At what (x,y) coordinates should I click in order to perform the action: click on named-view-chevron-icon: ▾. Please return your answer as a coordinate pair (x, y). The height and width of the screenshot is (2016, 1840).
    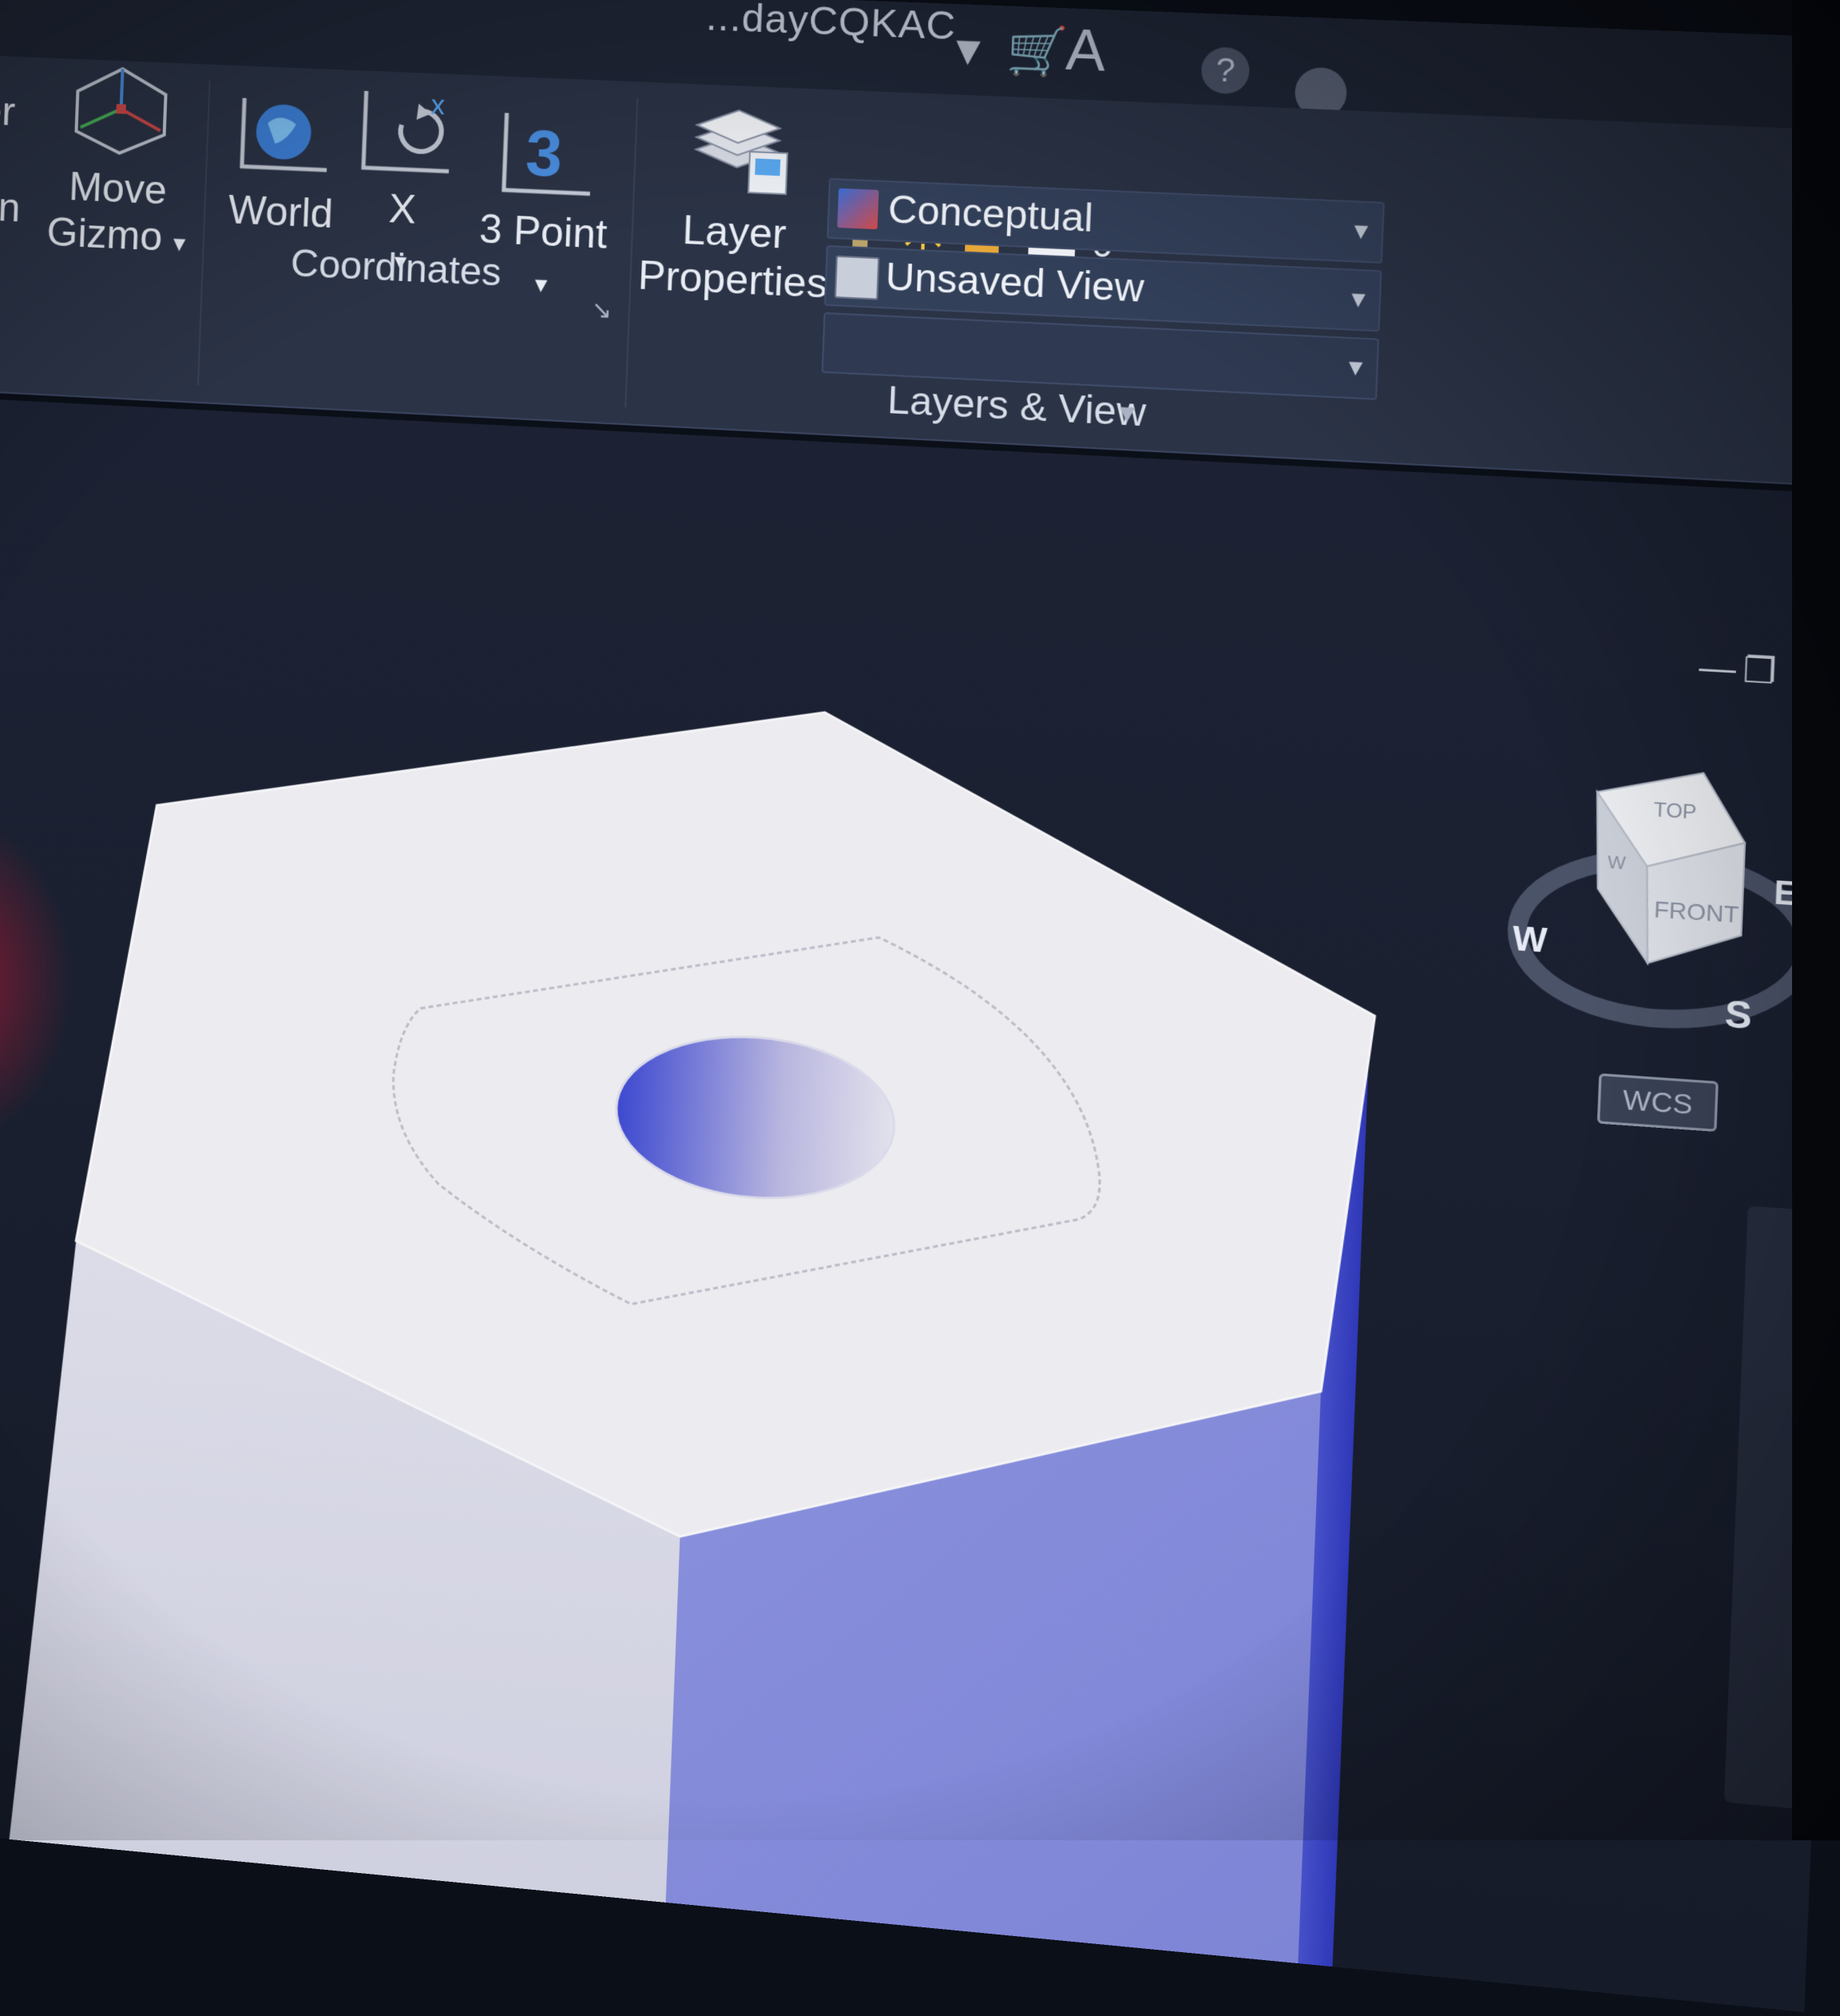
    Looking at the image, I should click on (1358, 298).